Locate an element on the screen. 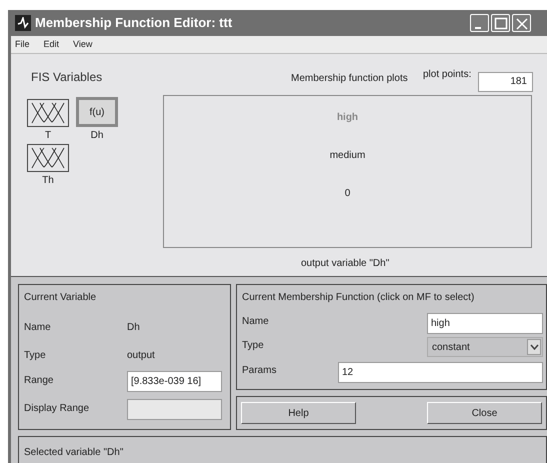  variable-label: Dh is located at coordinates (97, 136).